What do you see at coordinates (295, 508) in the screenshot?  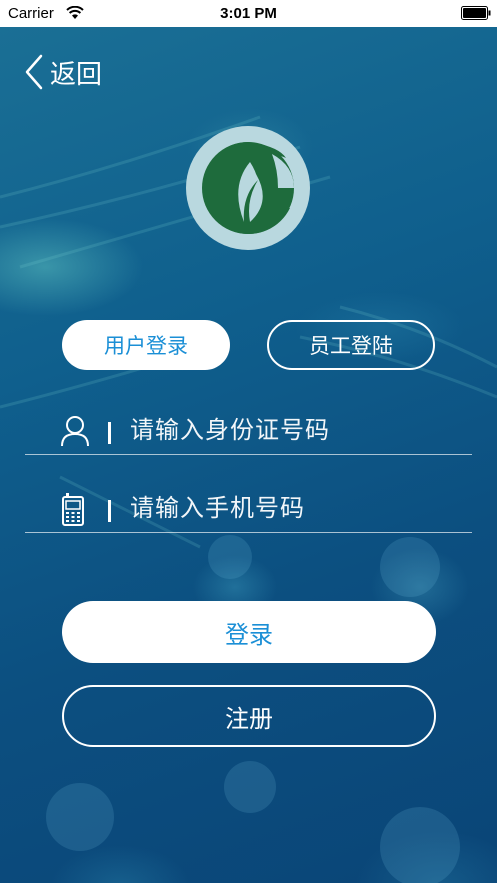 I see `phone-number-input` at bounding box center [295, 508].